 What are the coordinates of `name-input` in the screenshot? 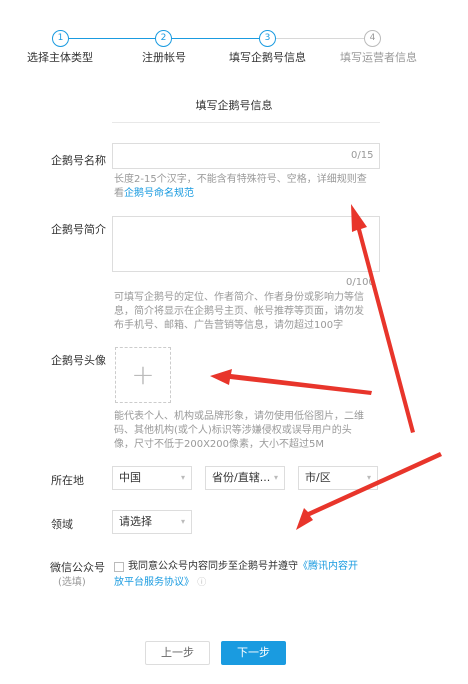 It's located at (246, 156).